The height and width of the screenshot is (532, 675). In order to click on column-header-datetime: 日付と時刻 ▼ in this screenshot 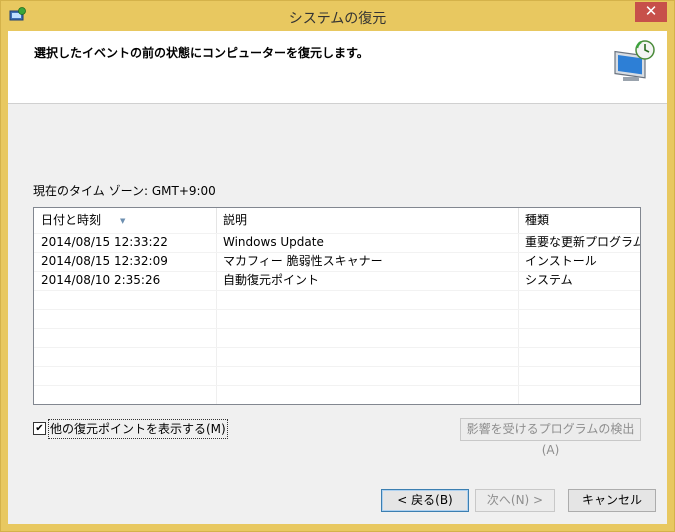, I will do `click(125, 220)`.